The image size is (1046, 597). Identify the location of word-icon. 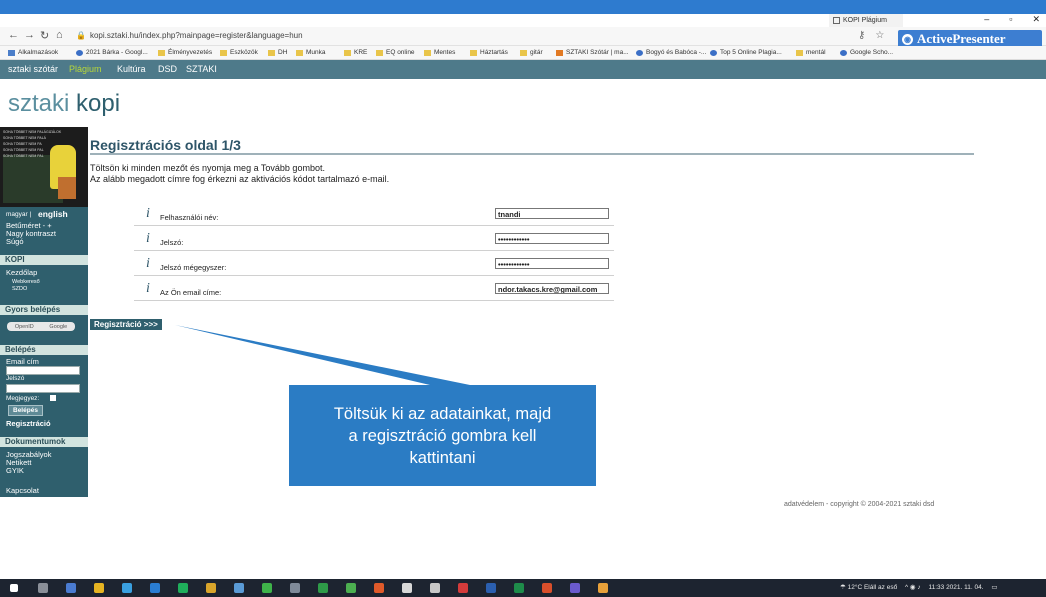
(491, 588).